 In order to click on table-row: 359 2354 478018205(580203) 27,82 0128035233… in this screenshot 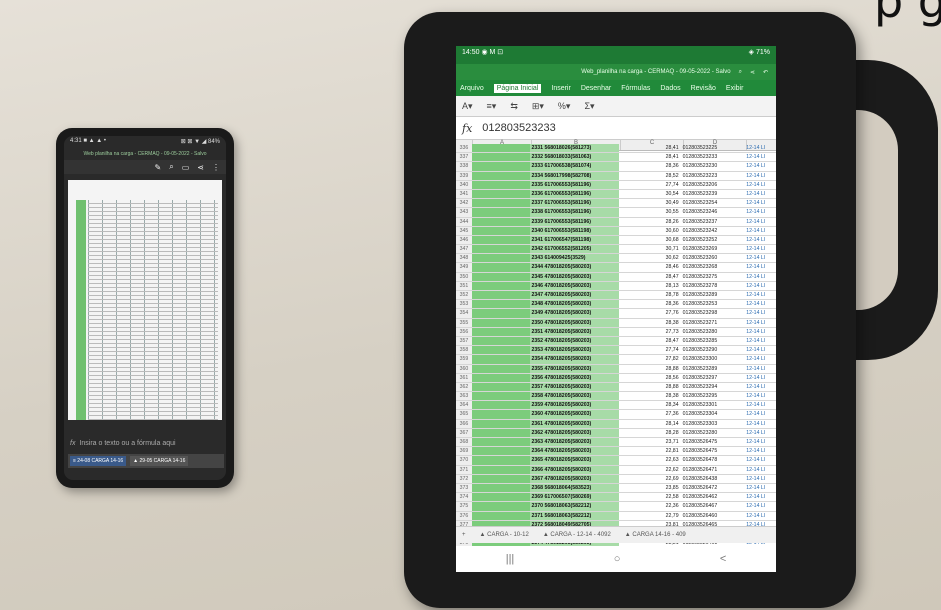, I will do `click(616, 360)`.